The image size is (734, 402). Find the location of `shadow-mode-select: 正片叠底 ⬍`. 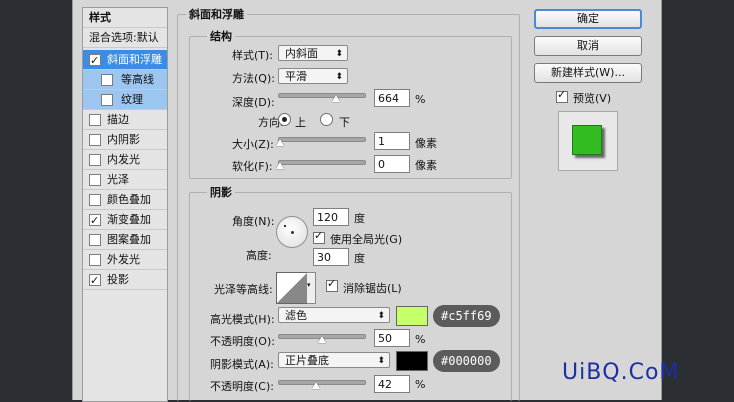

shadow-mode-select: 正片叠底 ⬍ is located at coordinates (334, 360).